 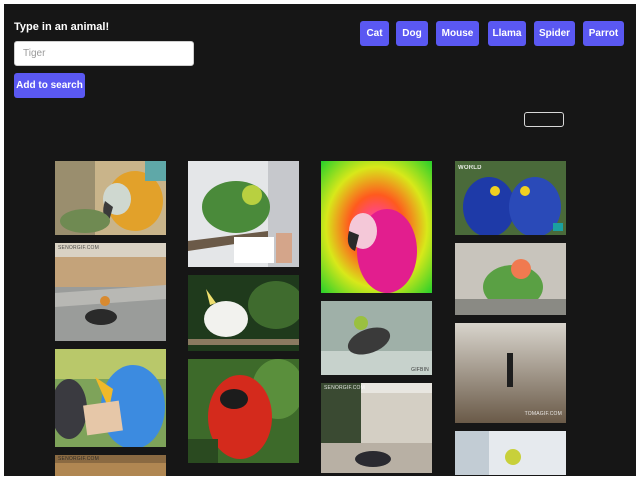 What do you see at coordinates (510, 373) in the screenshot?
I see `gif-tile-dancing-figure: TOMAGIF.COM` at bounding box center [510, 373].